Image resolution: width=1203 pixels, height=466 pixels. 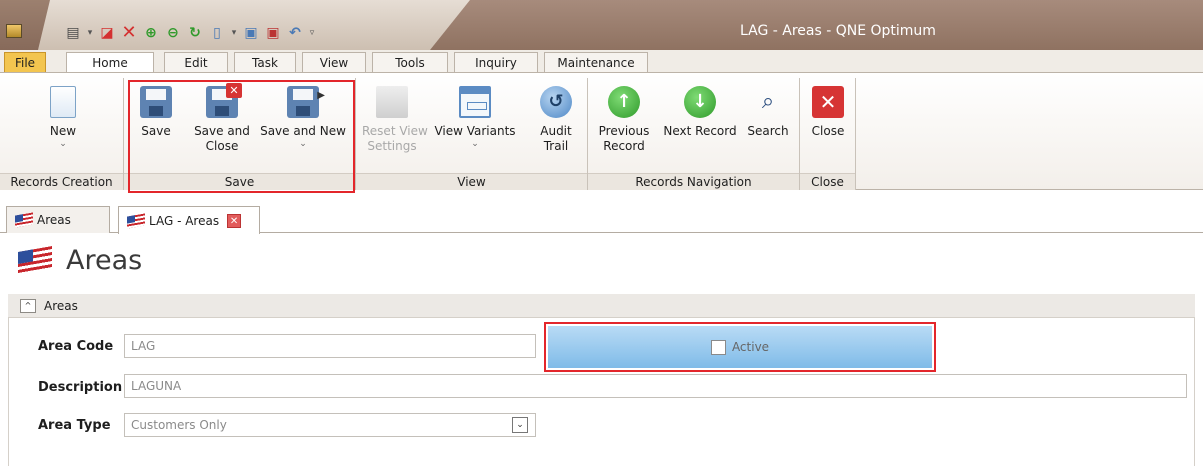 I want to click on undo-icon: ↶, so click(x=295, y=33).